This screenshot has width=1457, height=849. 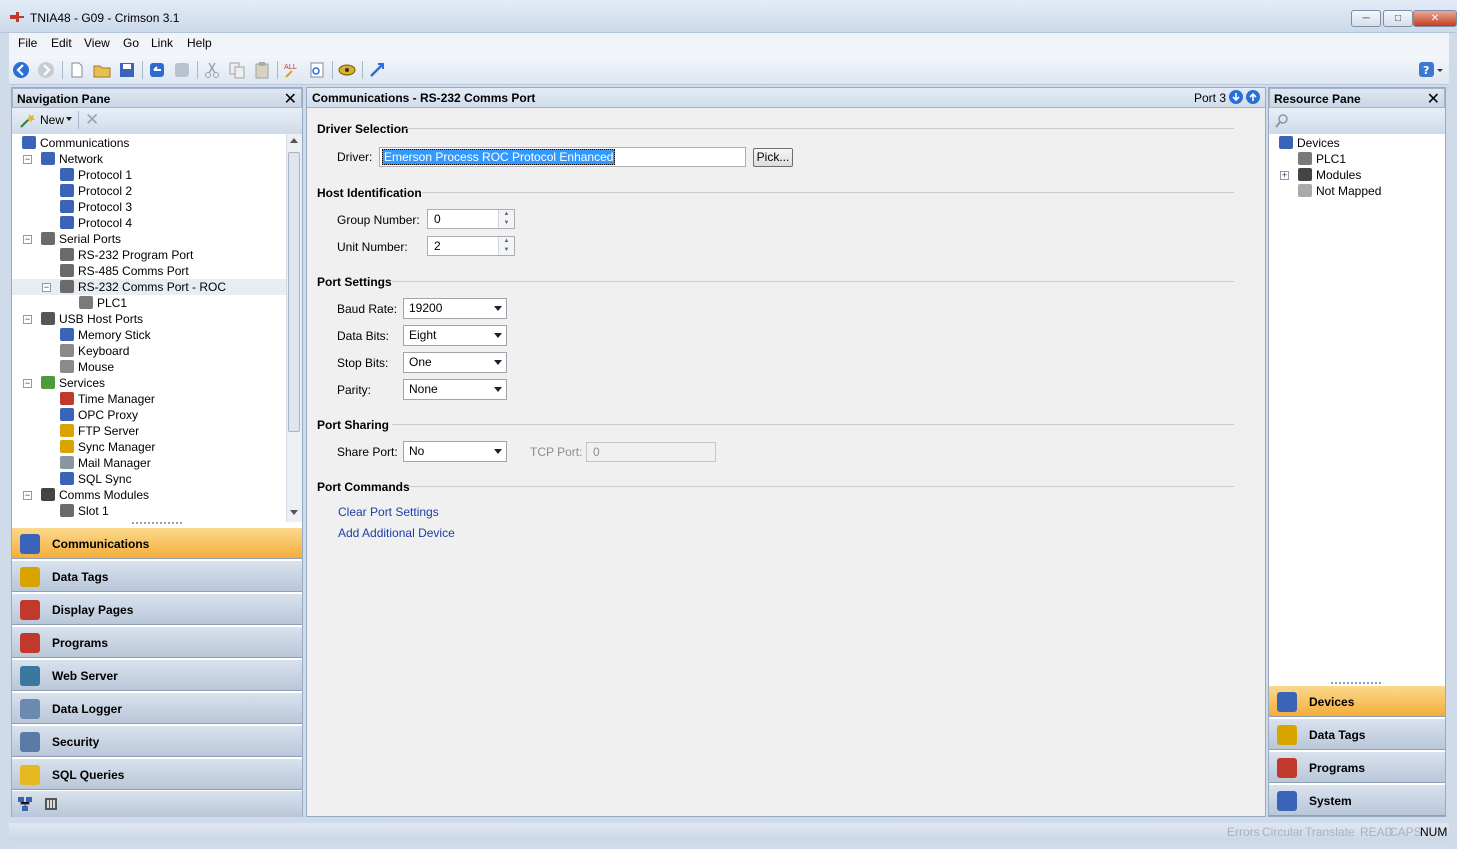 I want to click on copy-icon, so click(x=237, y=70).